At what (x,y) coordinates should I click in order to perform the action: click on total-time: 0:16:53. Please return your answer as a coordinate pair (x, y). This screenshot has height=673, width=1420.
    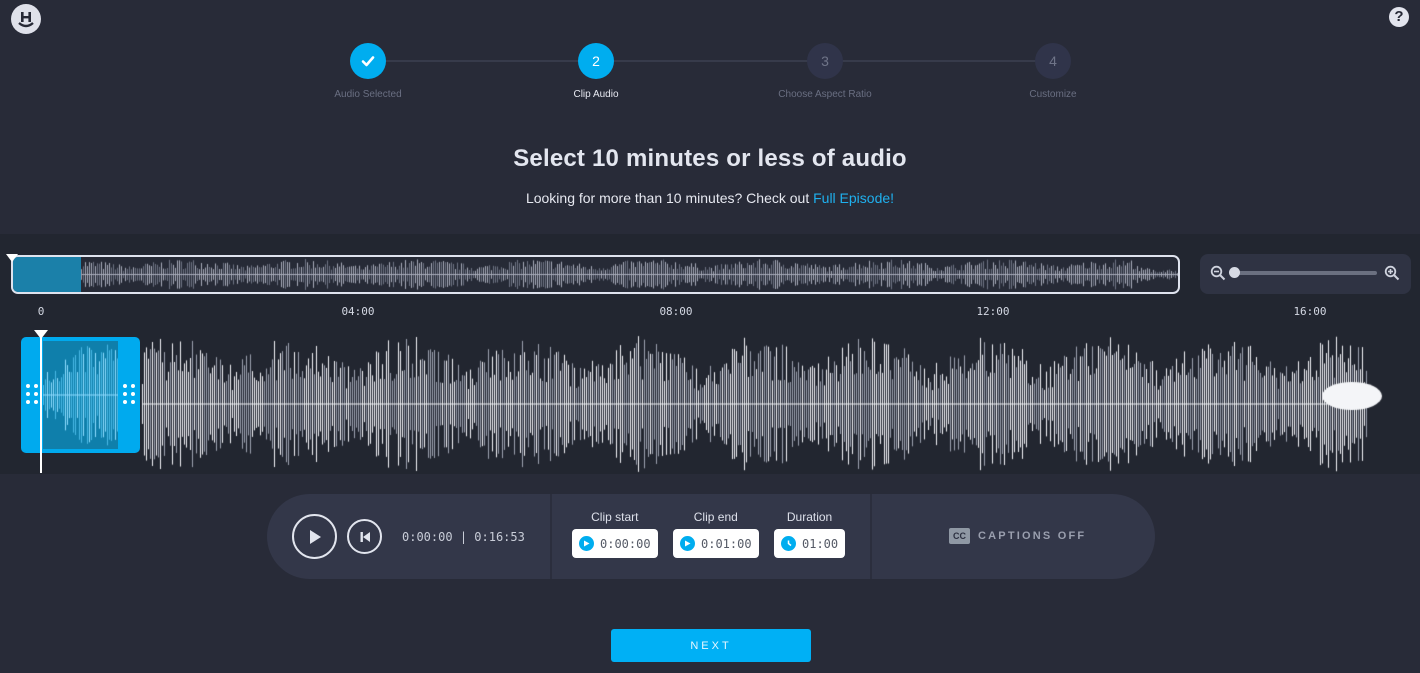
    Looking at the image, I should click on (499, 537).